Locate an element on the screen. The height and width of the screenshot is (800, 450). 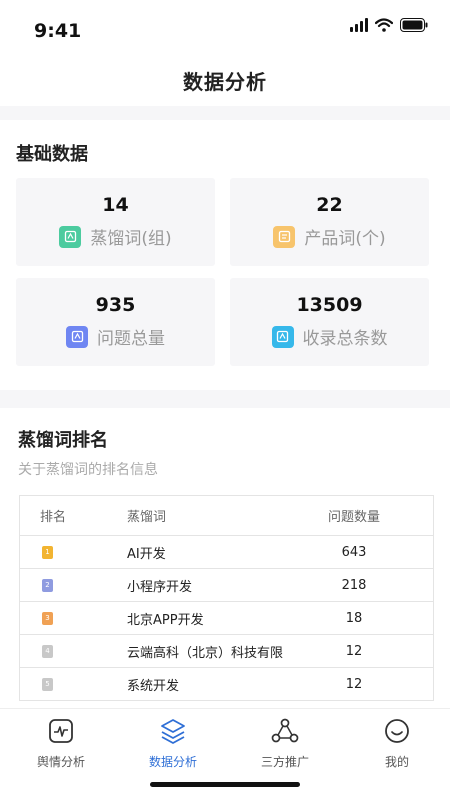
table-row: 3 北京APP开发 18 is located at coordinates (226, 618).